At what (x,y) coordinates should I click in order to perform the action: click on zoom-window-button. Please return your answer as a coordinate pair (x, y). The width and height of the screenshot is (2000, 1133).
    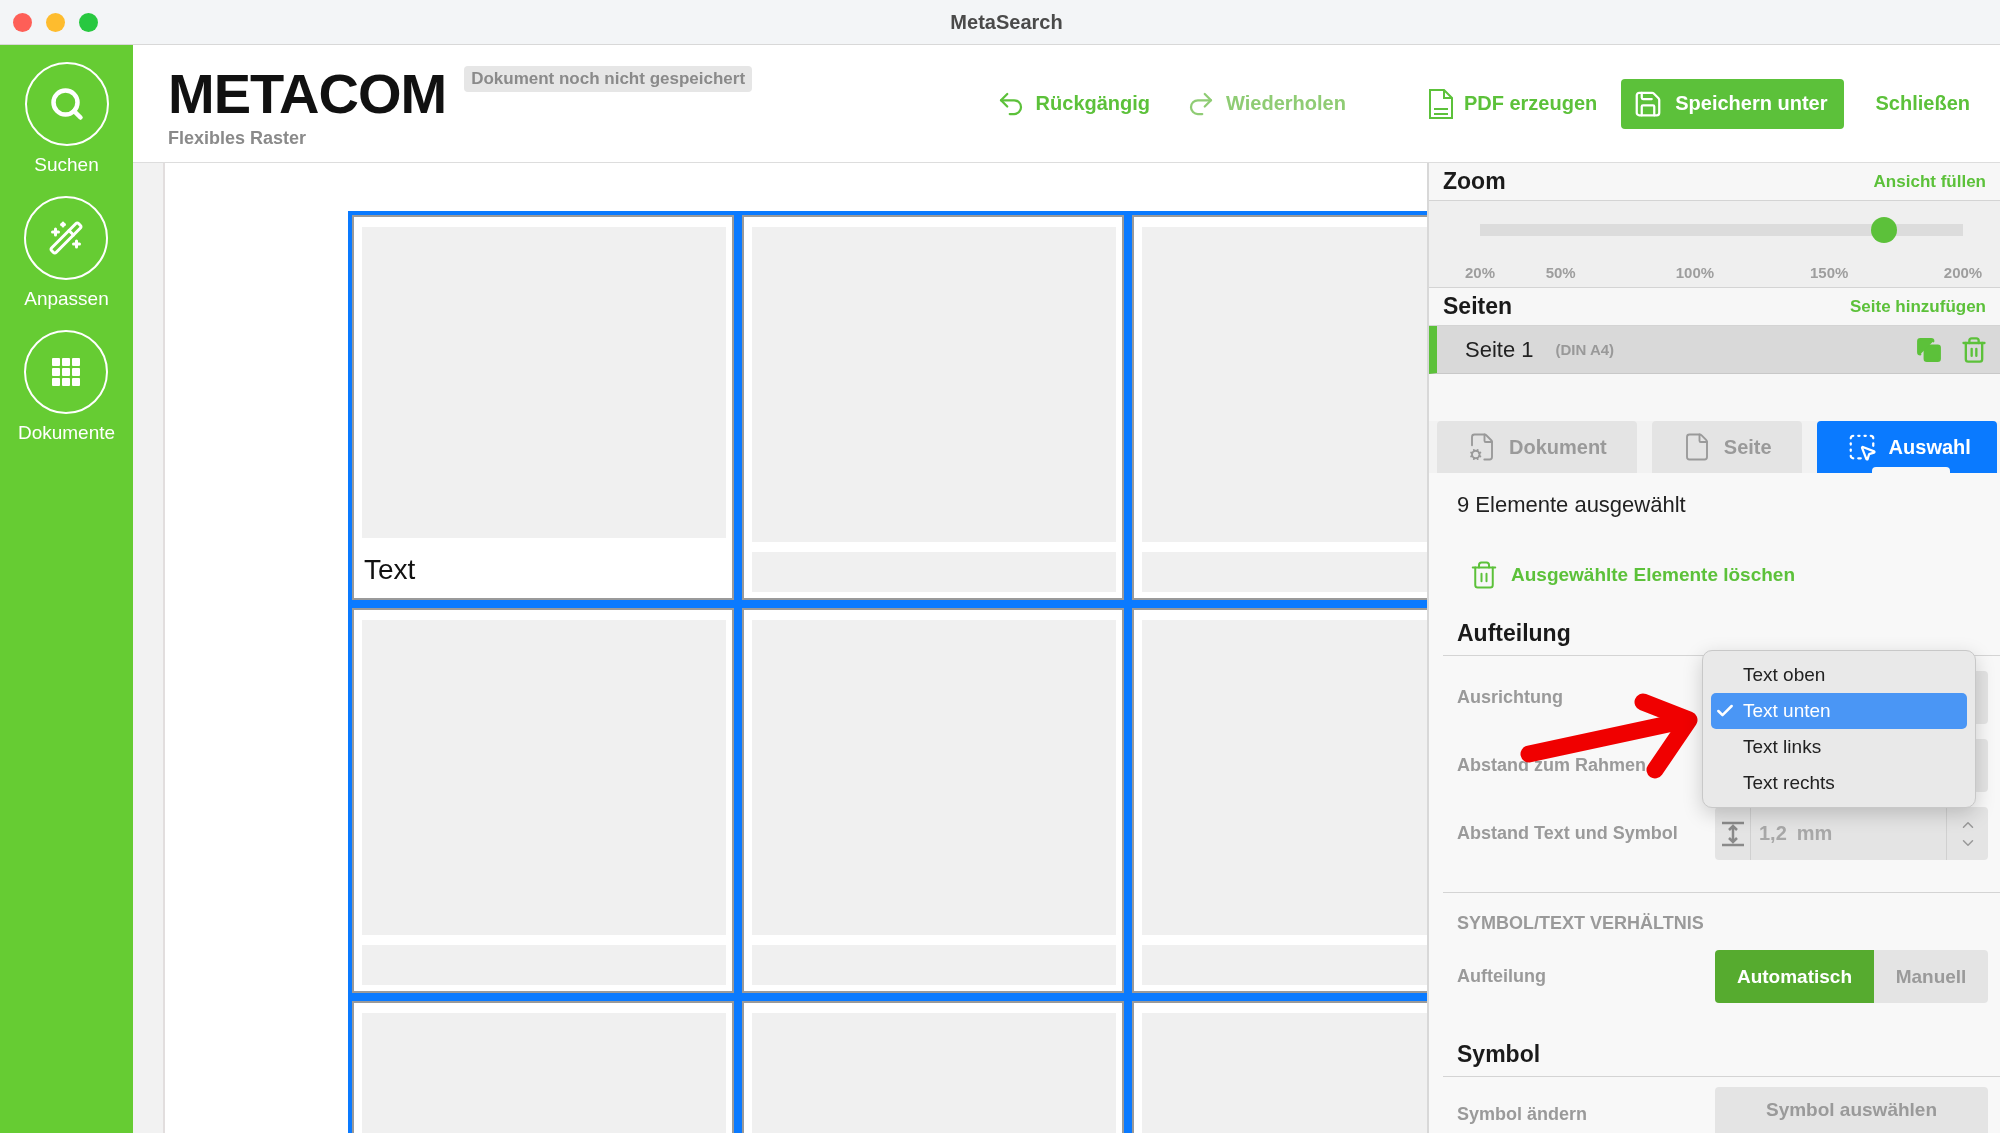
    Looking at the image, I should click on (88, 22).